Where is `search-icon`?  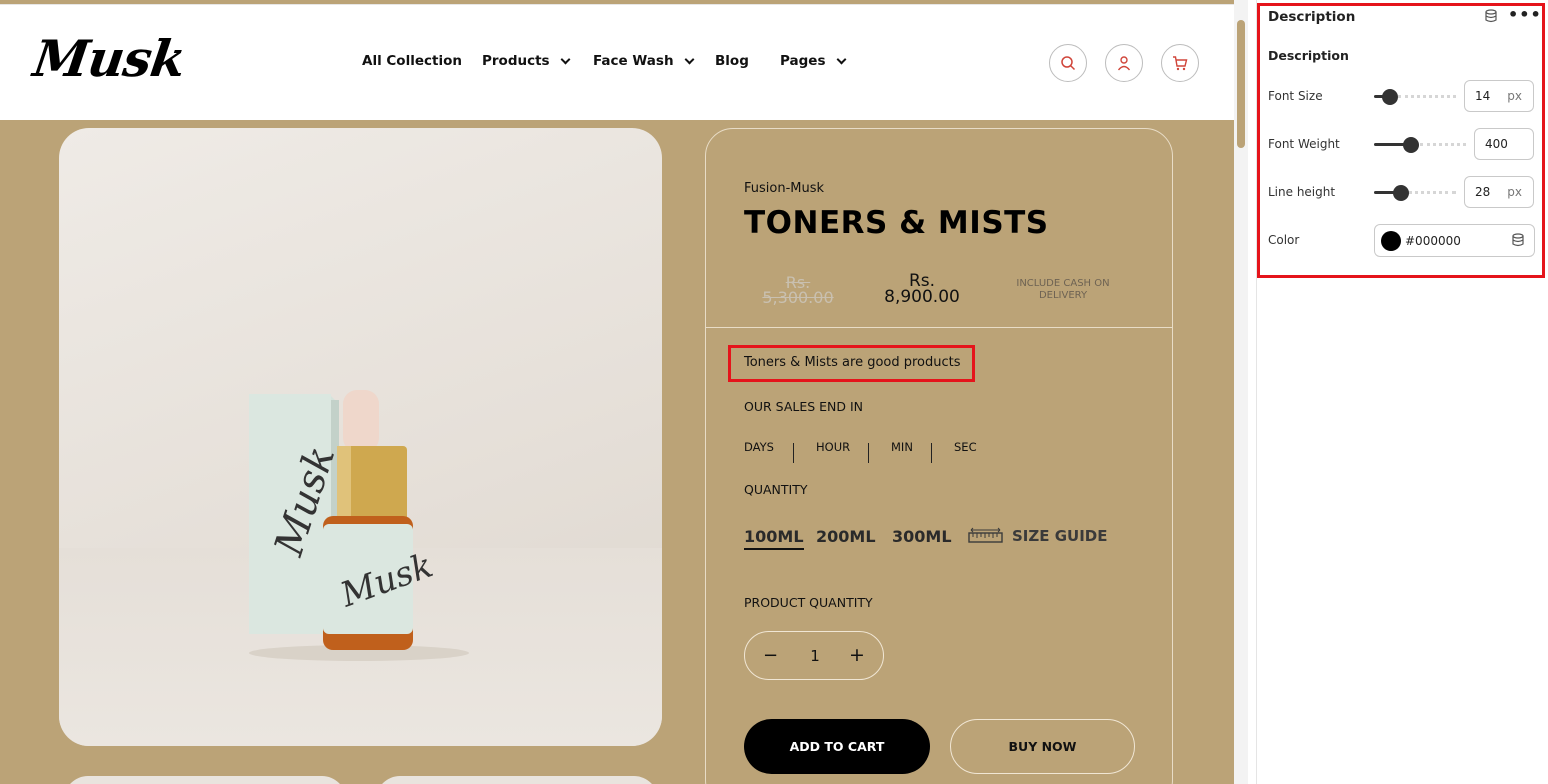
search-icon is located at coordinates (1068, 63).